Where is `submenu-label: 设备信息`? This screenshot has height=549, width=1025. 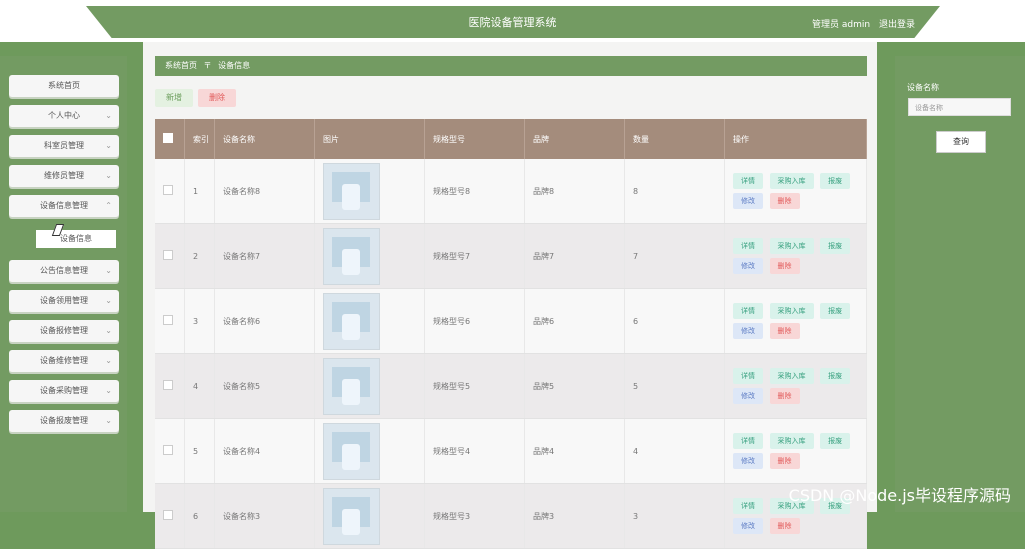 submenu-label: 设备信息 is located at coordinates (76, 238).